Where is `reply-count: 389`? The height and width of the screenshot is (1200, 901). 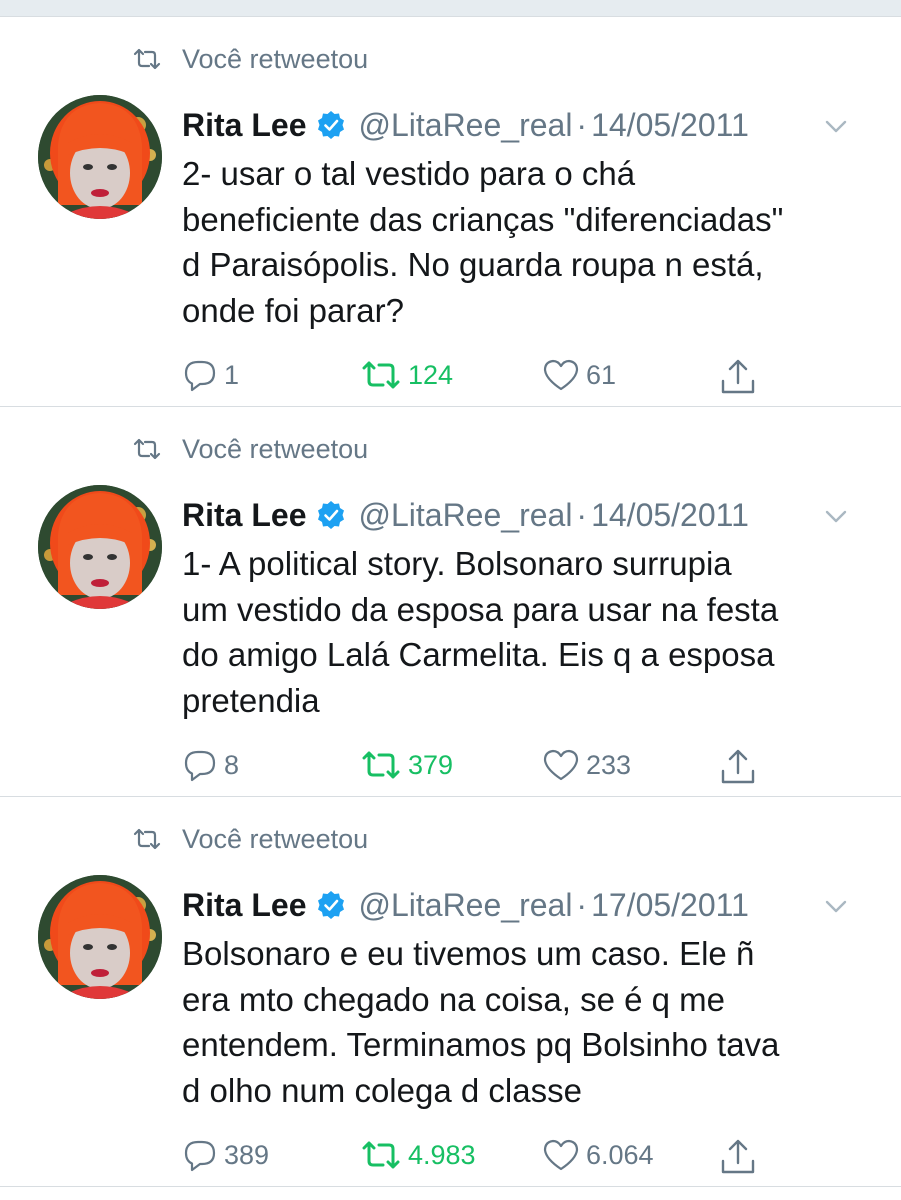 reply-count: 389 is located at coordinates (247, 1154).